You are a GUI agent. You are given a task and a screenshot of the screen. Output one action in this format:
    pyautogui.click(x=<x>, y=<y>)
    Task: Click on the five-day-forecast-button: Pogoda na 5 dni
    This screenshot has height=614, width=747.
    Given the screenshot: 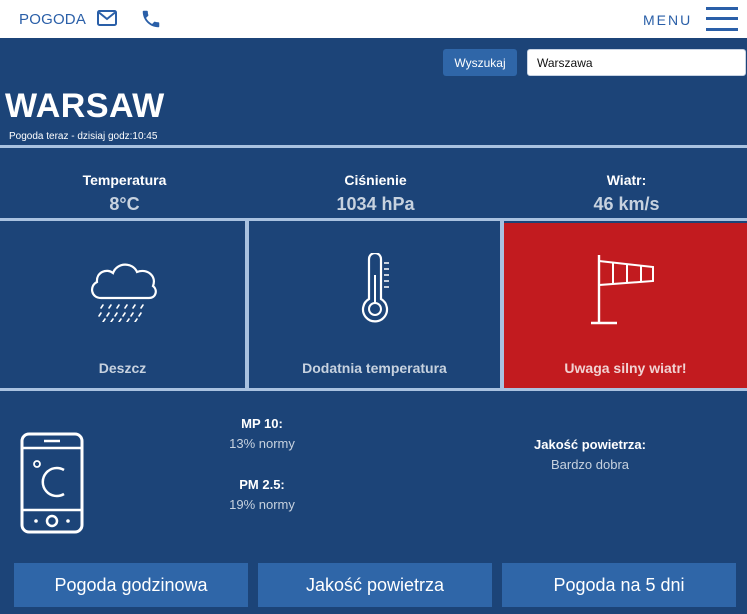 What is the action you would take?
    pyautogui.click(x=619, y=585)
    